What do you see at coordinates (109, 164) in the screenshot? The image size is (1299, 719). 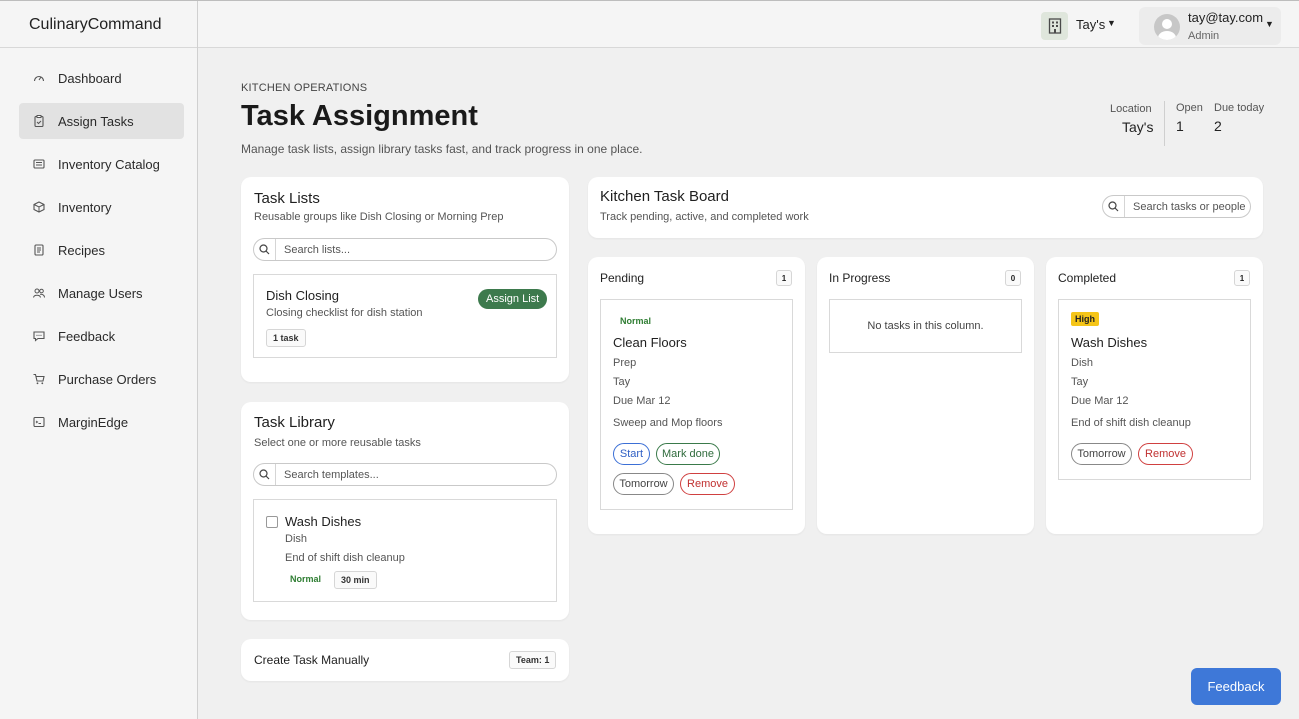 I see `sidebar-item-label: Inventory Catalog` at bounding box center [109, 164].